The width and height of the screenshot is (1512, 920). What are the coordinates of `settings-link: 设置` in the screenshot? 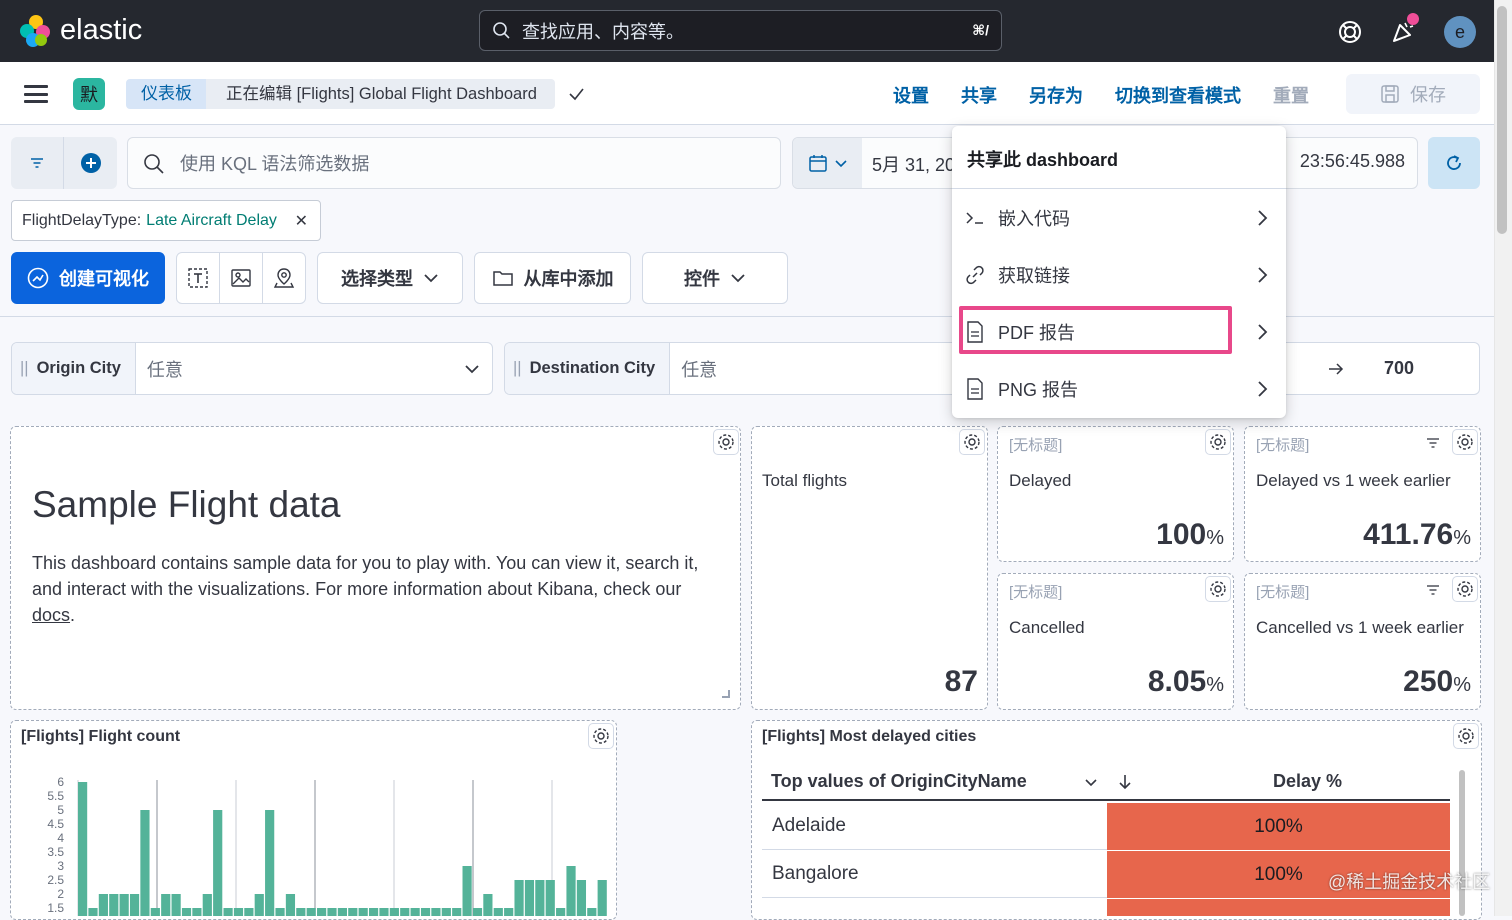 It's located at (911, 95).